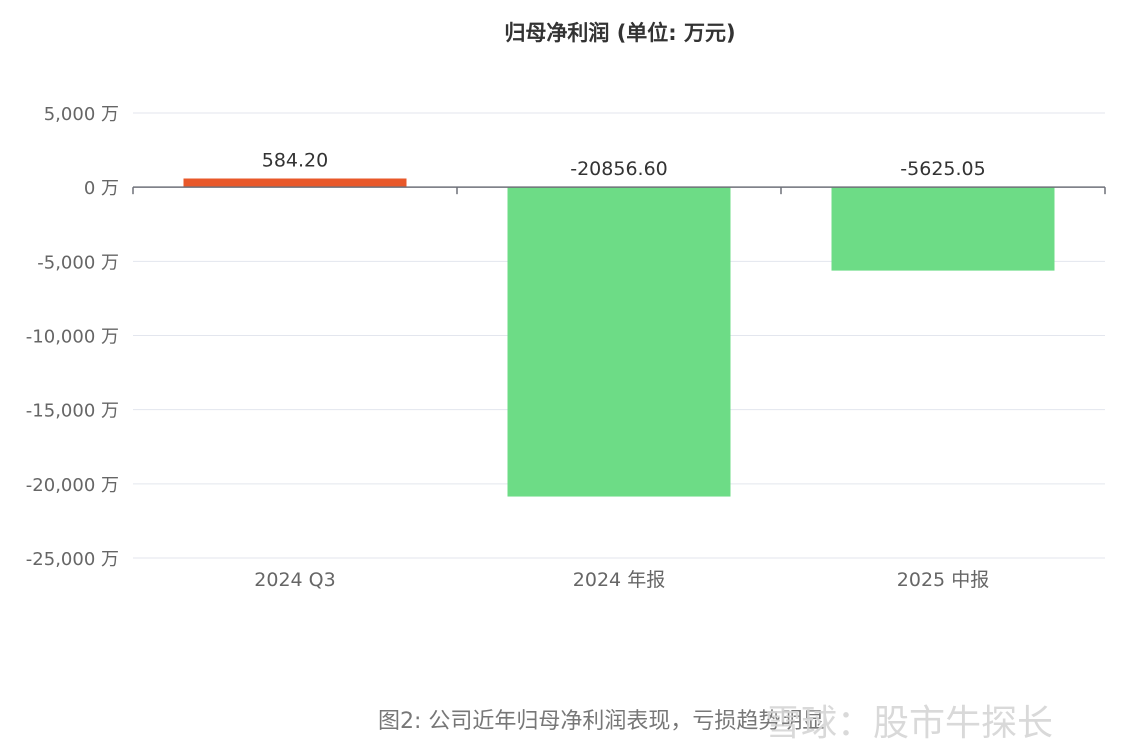 This screenshot has width=1125, height=753. What do you see at coordinates (294, 580) in the screenshot?
I see `x-tick-label: 2024 Q3` at bounding box center [294, 580].